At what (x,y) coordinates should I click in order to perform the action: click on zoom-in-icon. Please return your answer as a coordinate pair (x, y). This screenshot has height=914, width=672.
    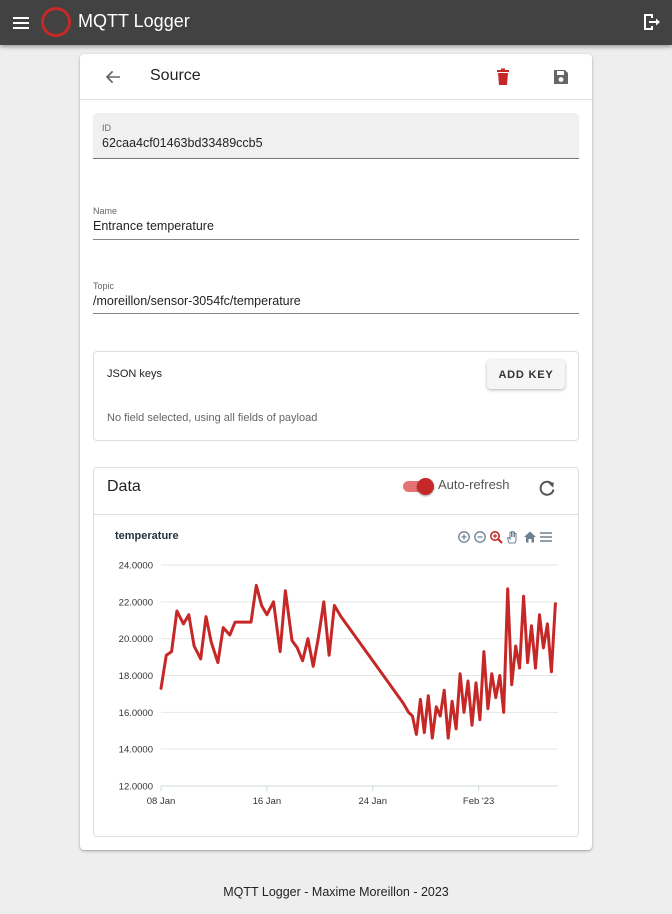
    Looking at the image, I should click on (464, 537).